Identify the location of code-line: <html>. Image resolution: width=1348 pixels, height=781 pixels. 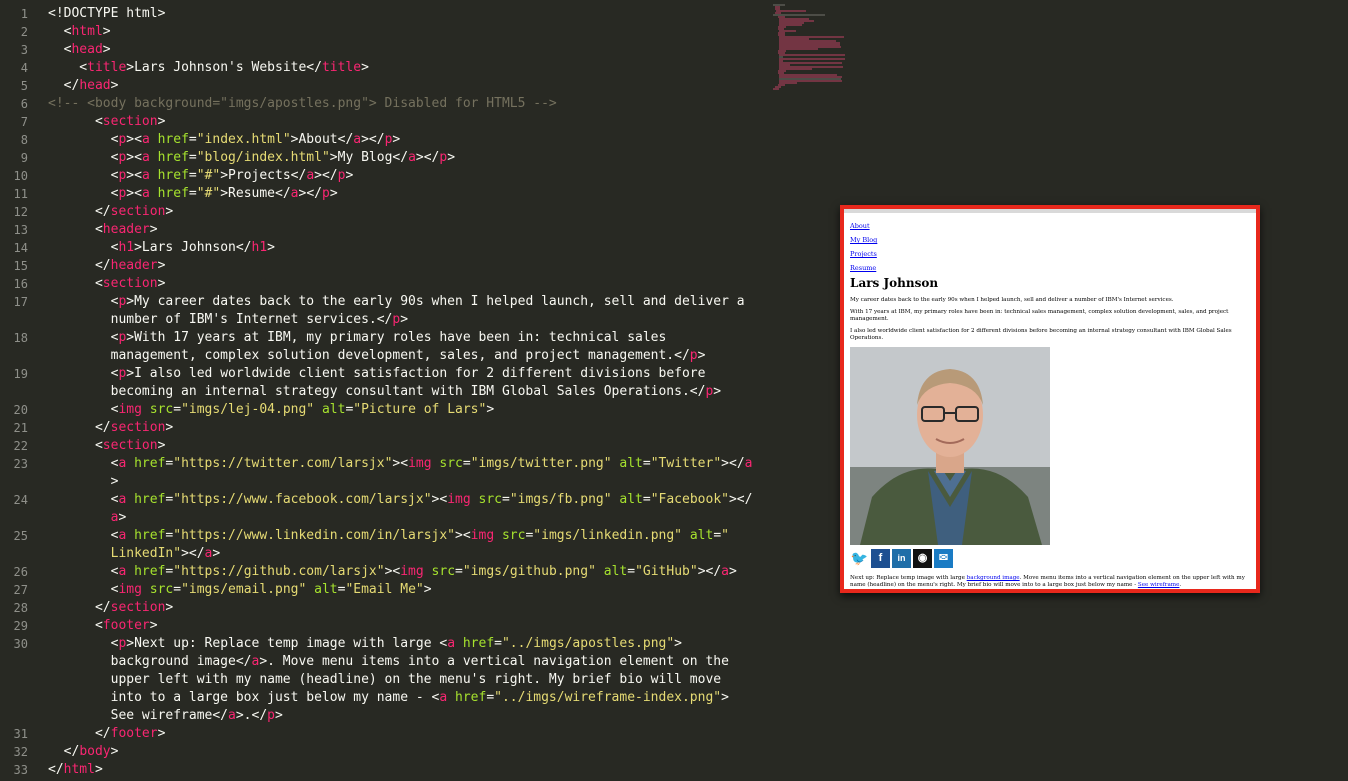
(413, 32).